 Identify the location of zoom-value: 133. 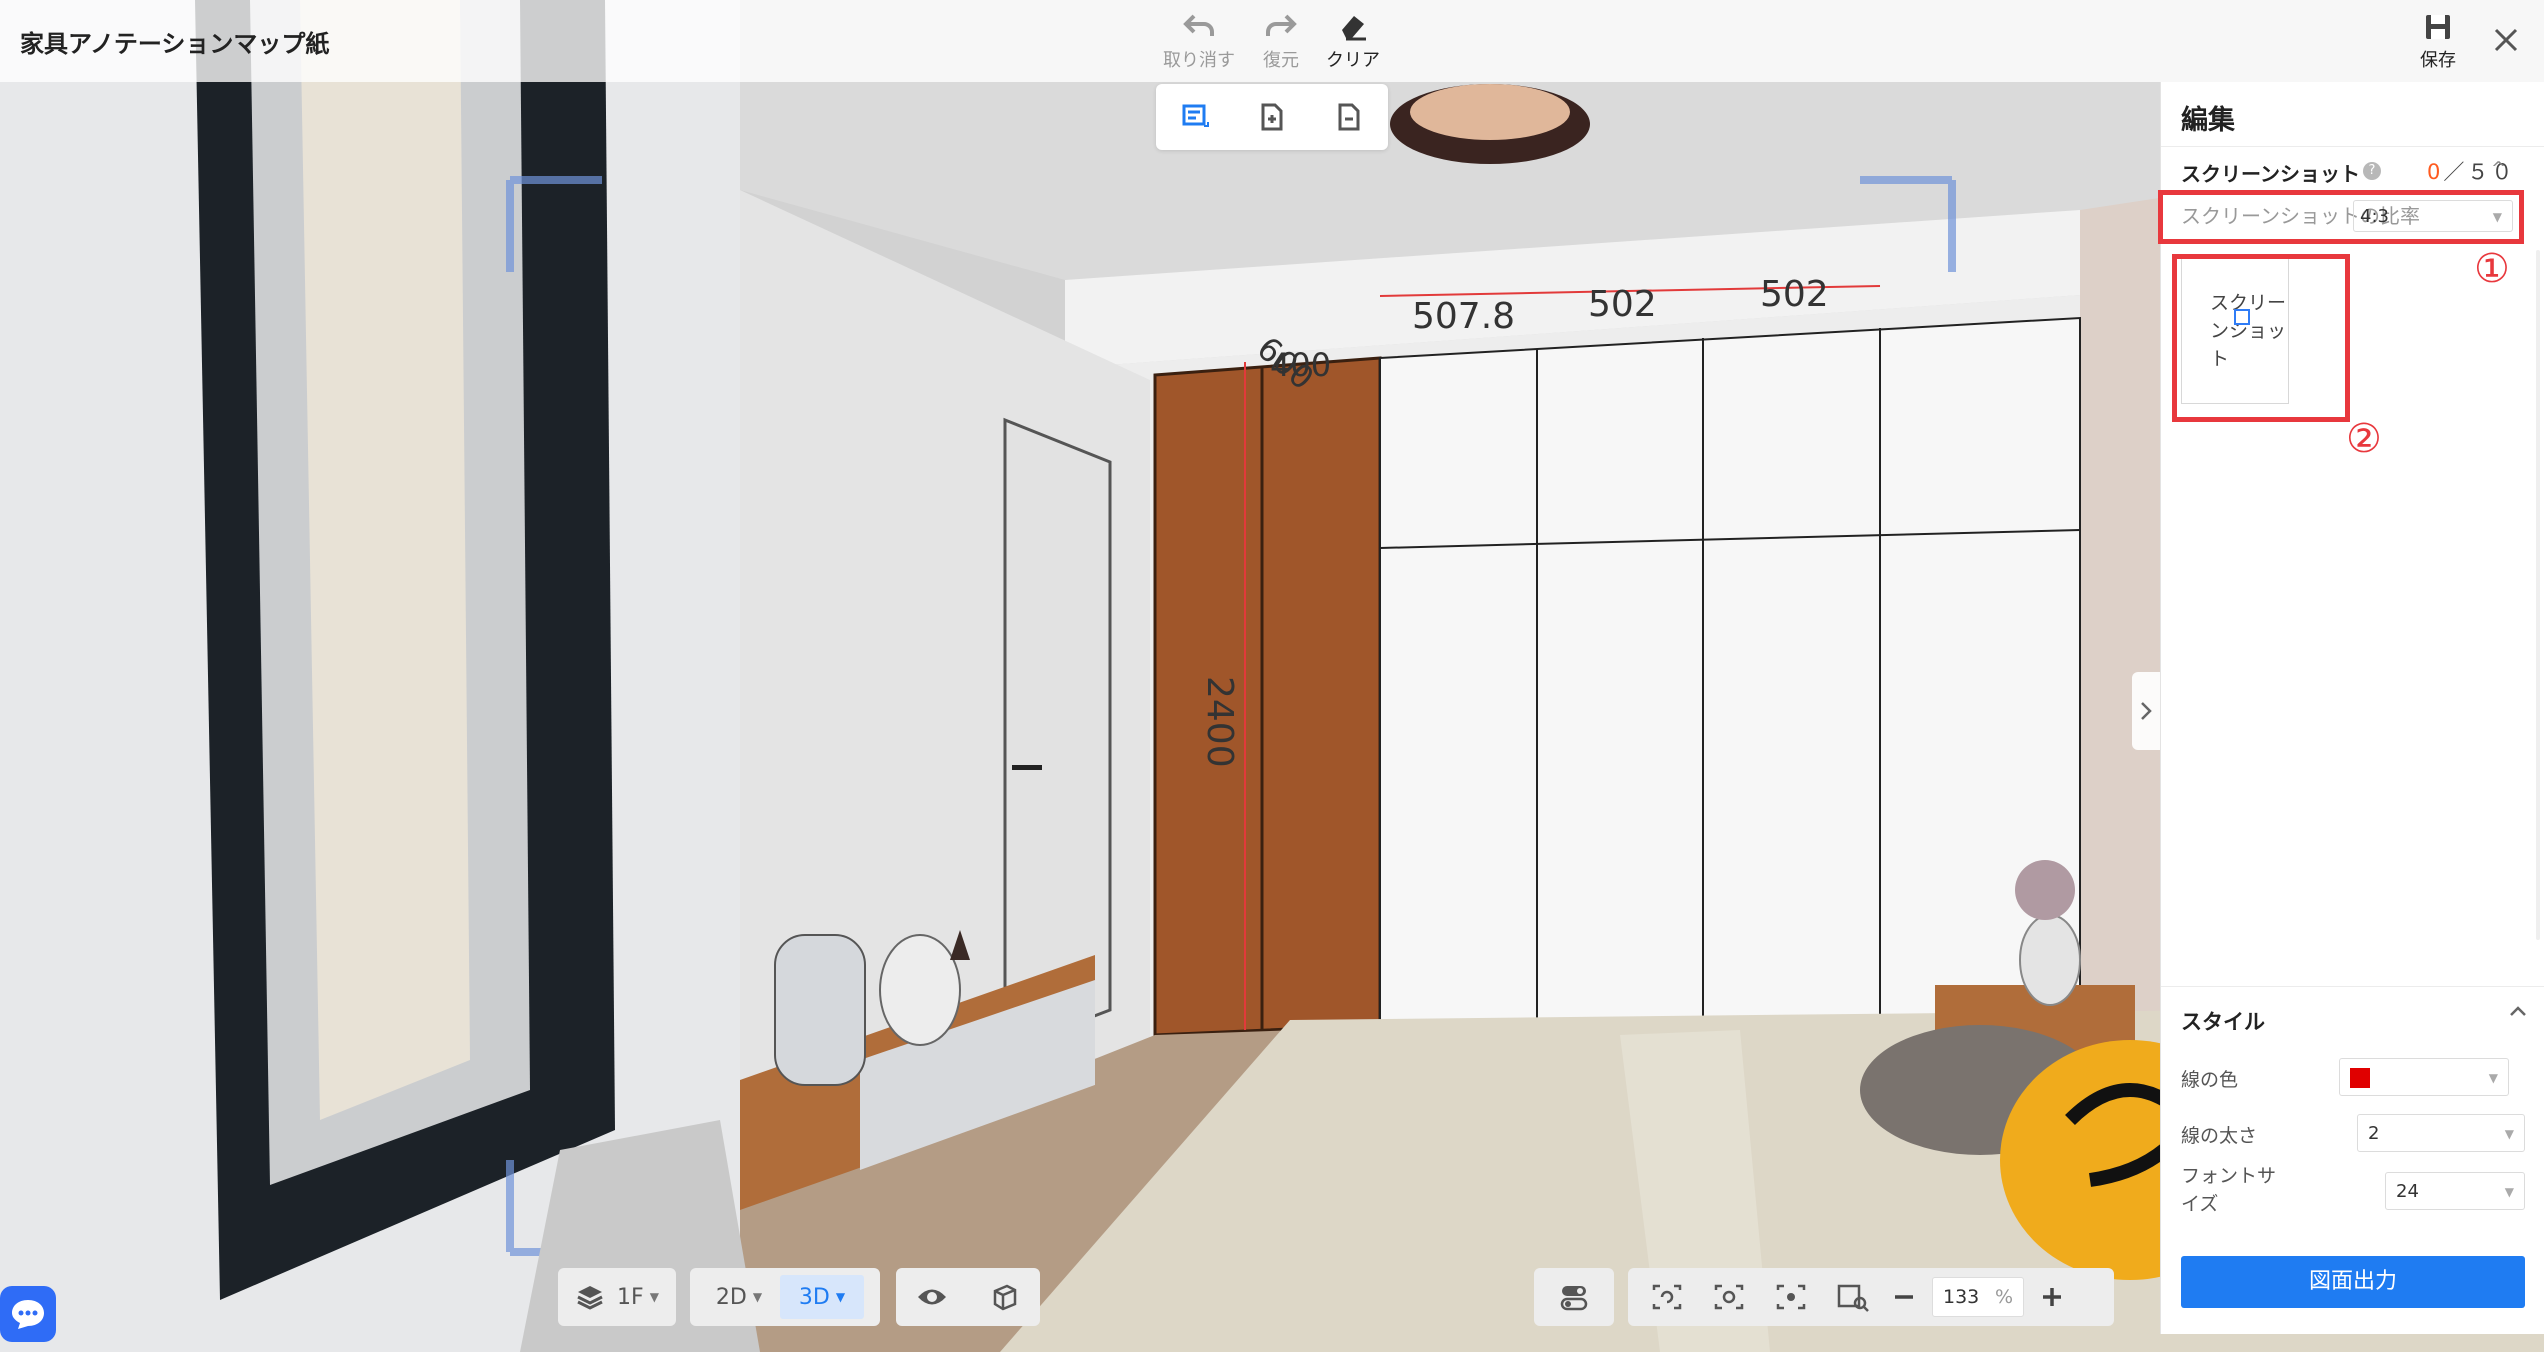
(1961, 1297).